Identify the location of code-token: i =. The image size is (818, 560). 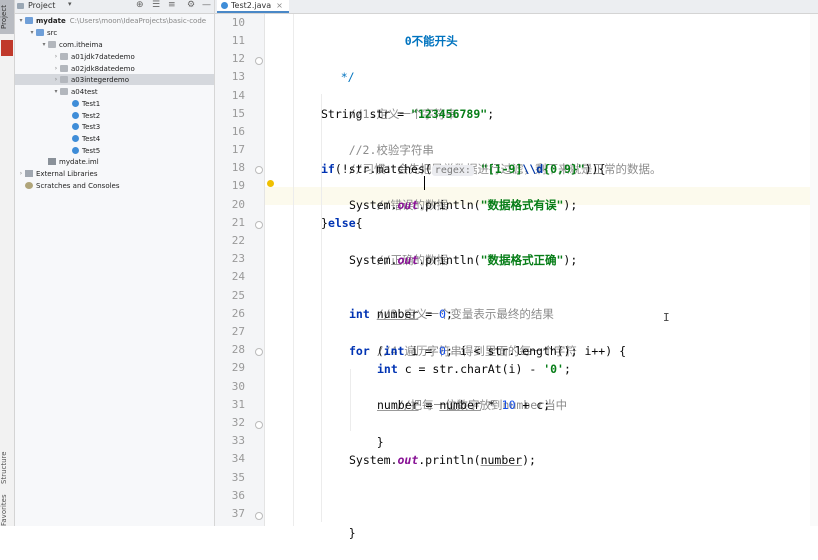
(422, 351).